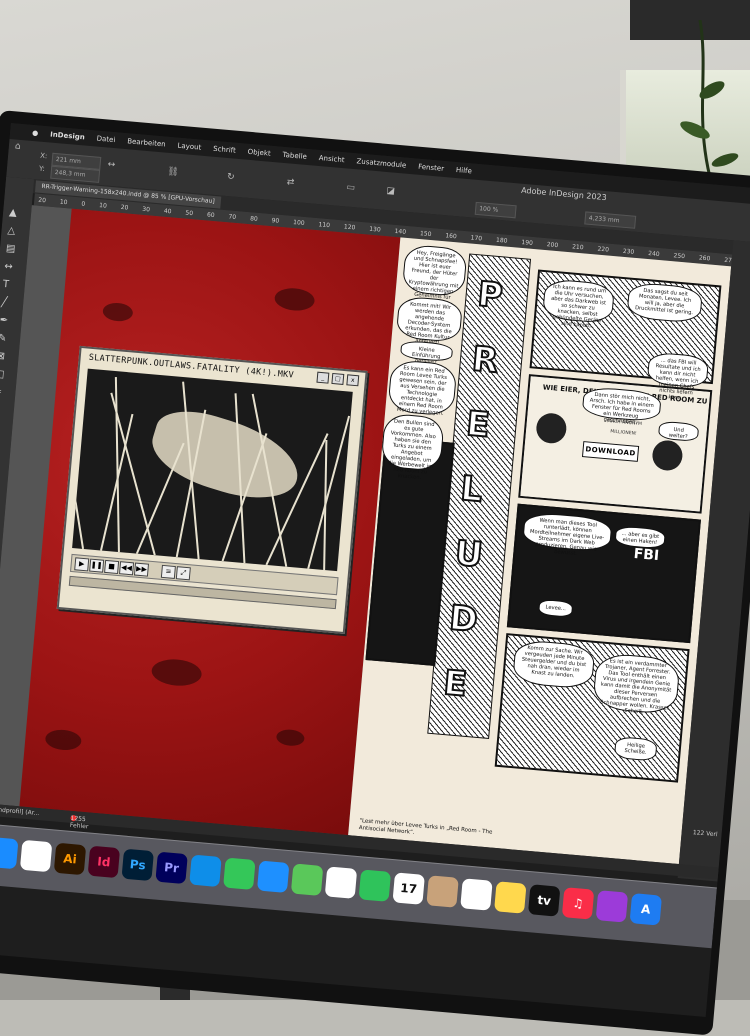  Describe the element at coordinates (324, 225) in the screenshot. I see `ruler-tick: 110` at that location.